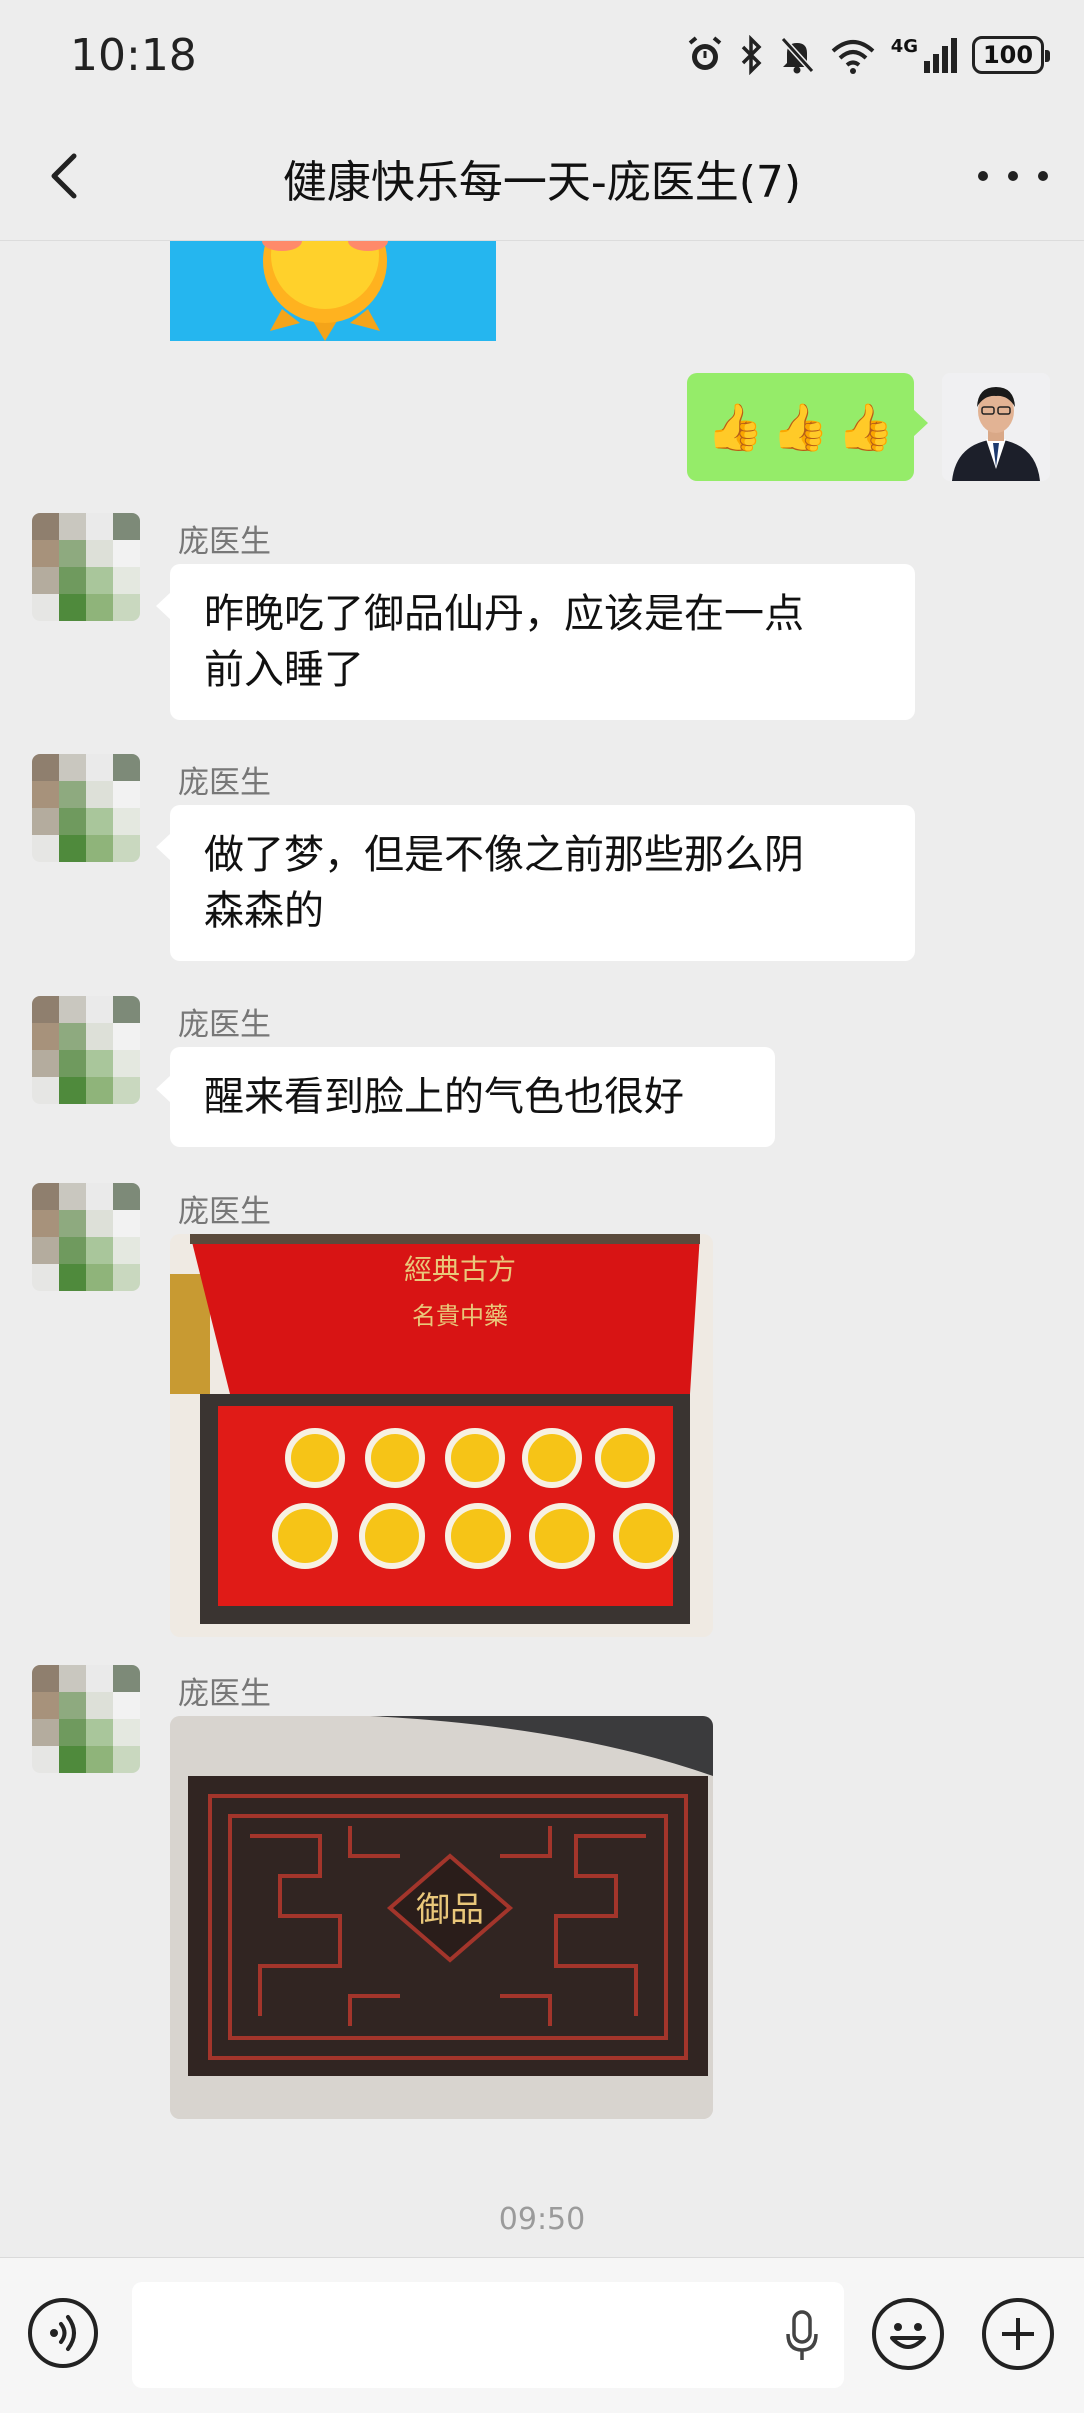 Image resolution: width=1084 pixels, height=2413 pixels. What do you see at coordinates (908, 2334) in the screenshot?
I see `emoji-icon` at bounding box center [908, 2334].